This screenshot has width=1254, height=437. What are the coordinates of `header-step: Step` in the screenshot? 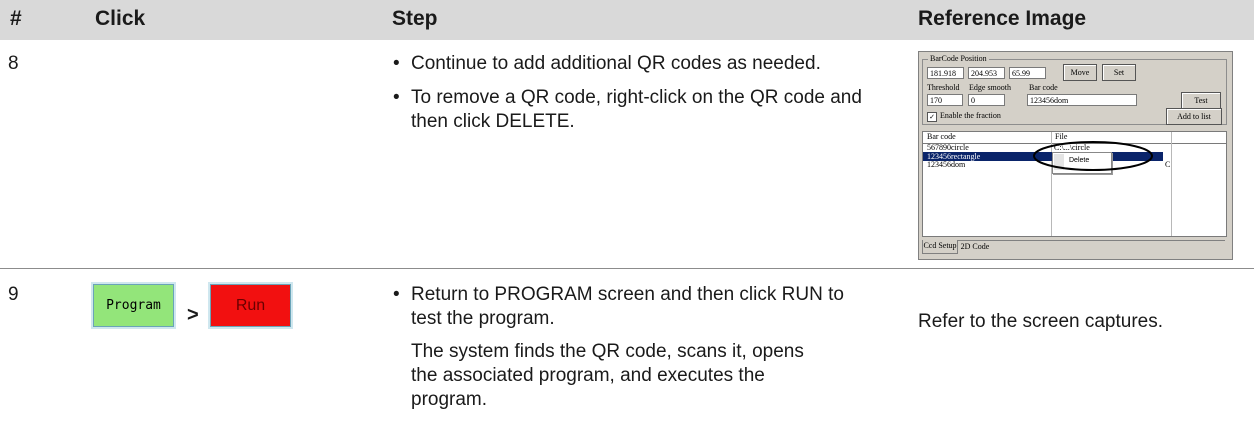 It's located at (415, 18).